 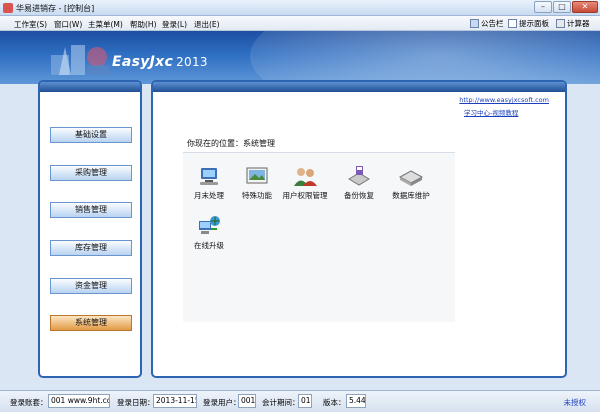 What do you see at coordinates (300, 57) in the screenshot?
I see `banner: EasyJxc 2013` at bounding box center [300, 57].